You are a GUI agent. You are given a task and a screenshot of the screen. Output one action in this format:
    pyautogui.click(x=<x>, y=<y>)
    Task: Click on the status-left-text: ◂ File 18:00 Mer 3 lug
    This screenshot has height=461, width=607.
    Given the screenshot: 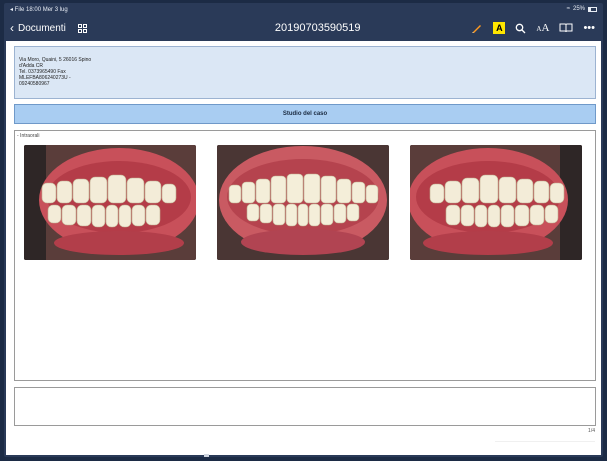 What is the action you would take?
    pyautogui.click(x=39, y=9)
    